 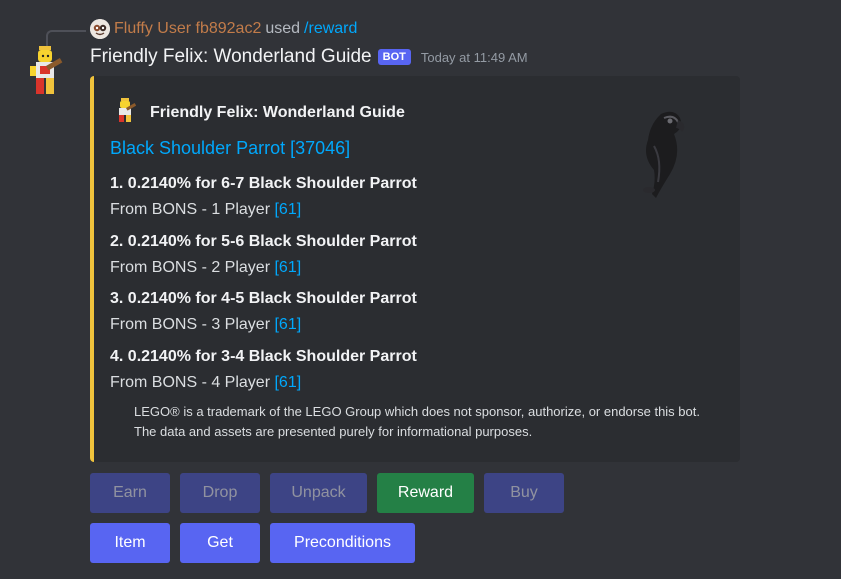 What do you see at coordinates (45, 72) in the screenshot?
I see `minifigure-avatar-icon` at bounding box center [45, 72].